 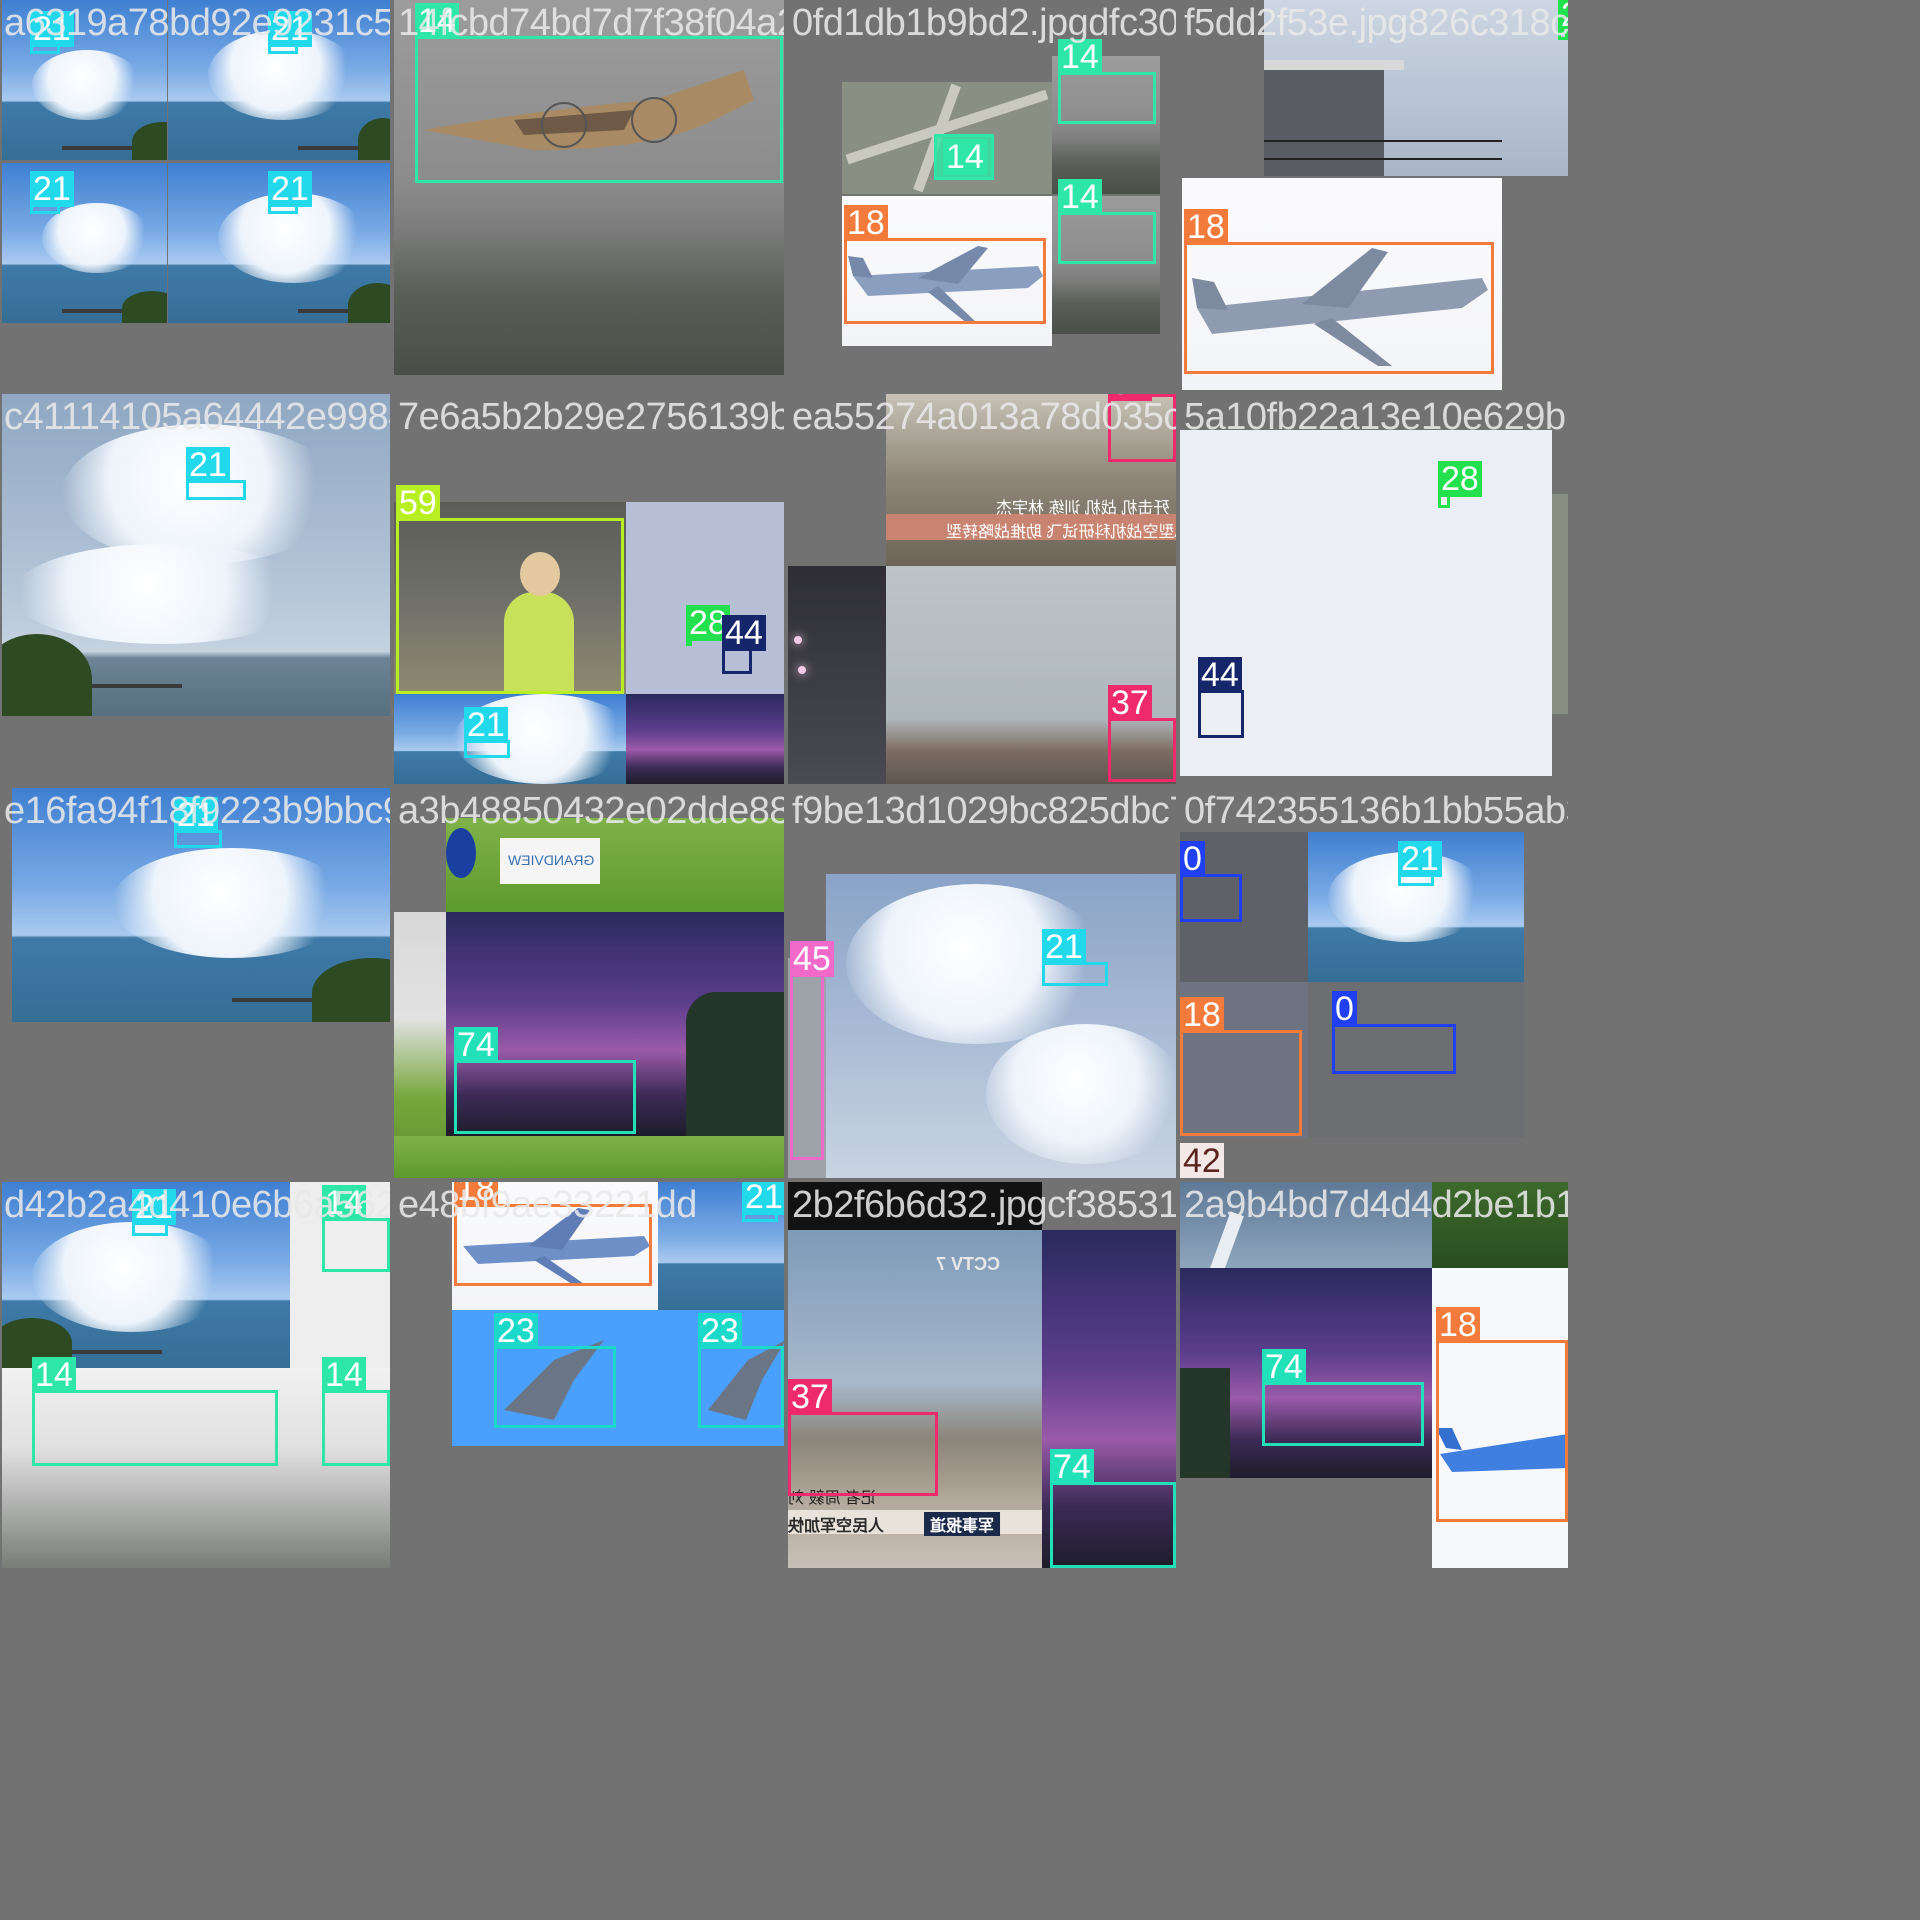 What do you see at coordinates (812, 1050) in the screenshot?
I see `bbox-class-45: 45` at bounding box center [812, 1050].